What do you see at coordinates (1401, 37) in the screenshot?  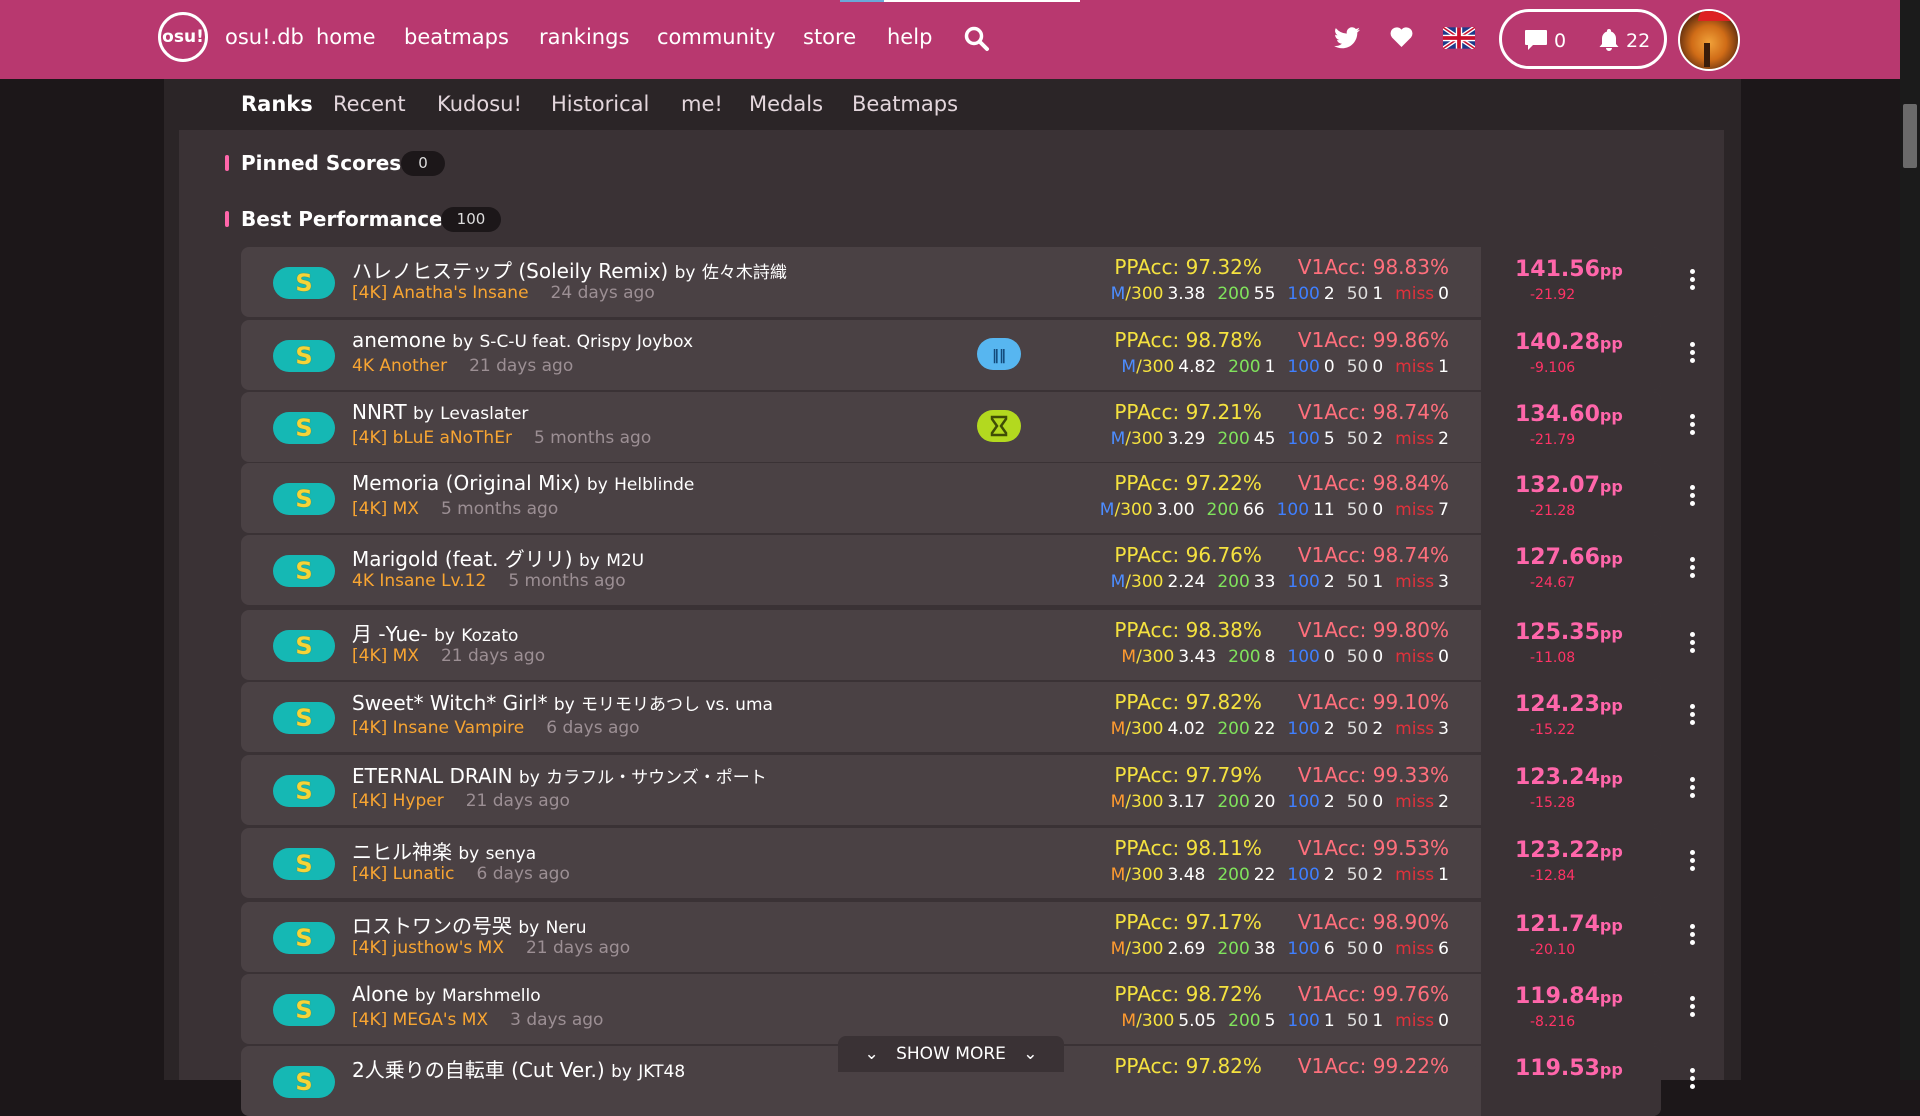 I see `heart-icon` at bounding box center [1401, 37].